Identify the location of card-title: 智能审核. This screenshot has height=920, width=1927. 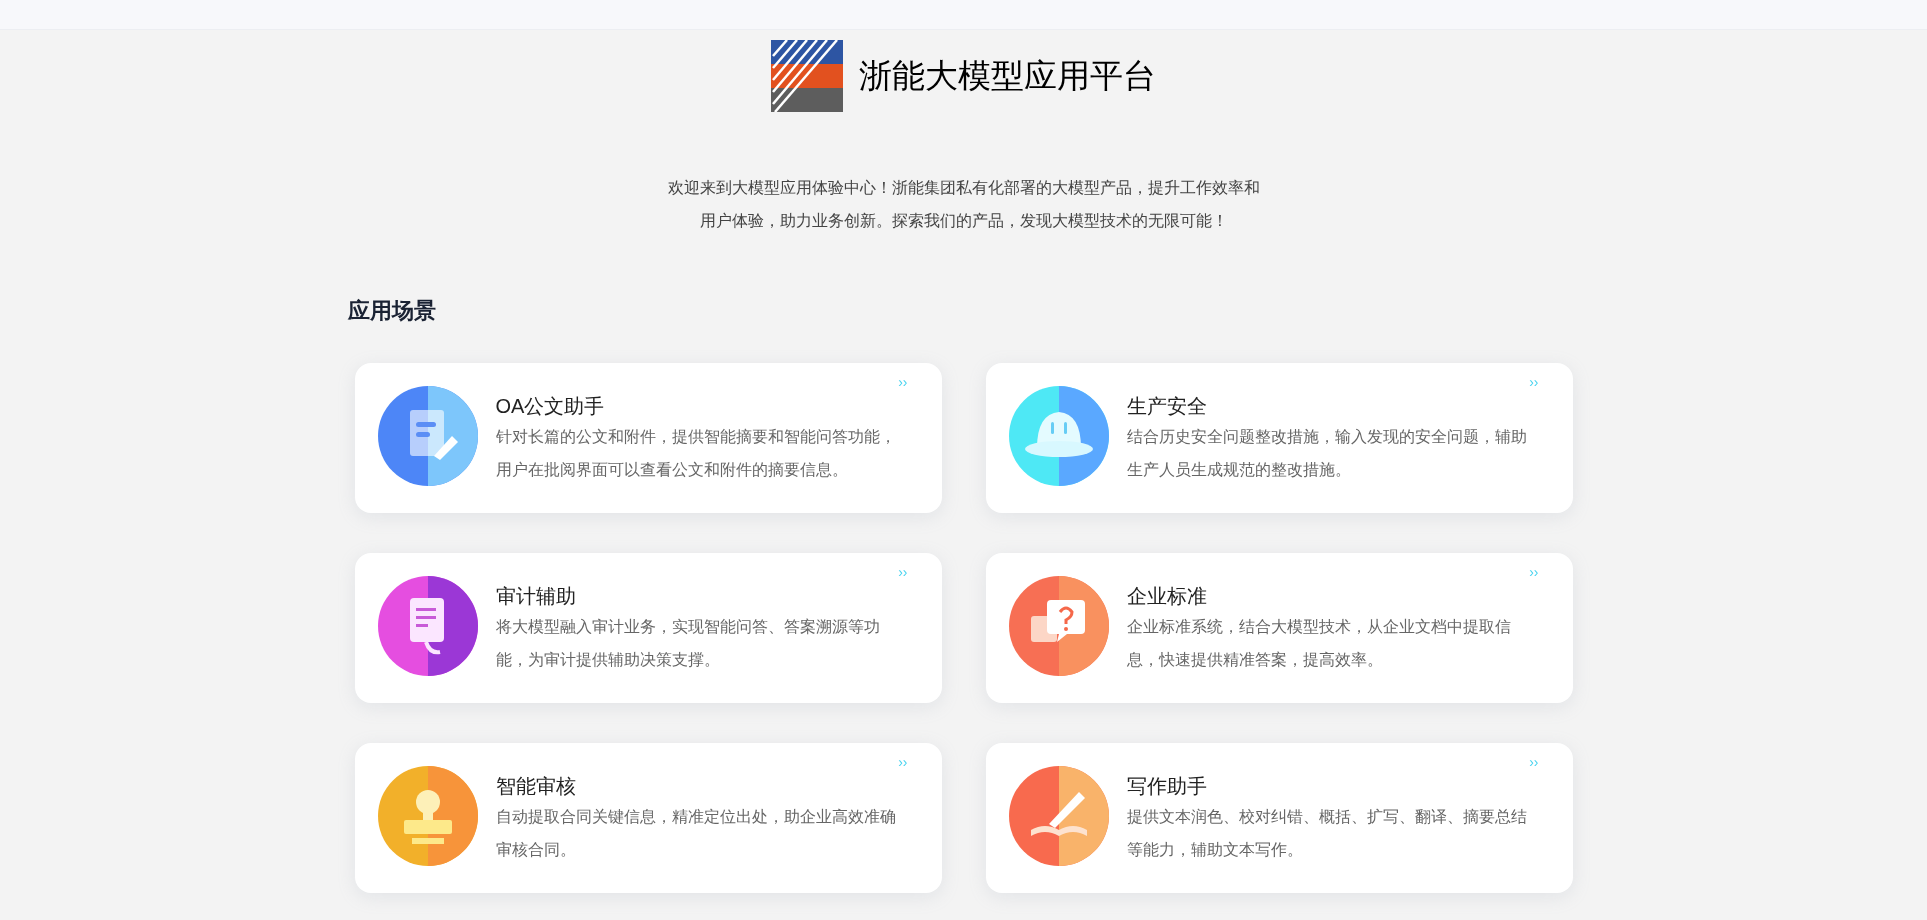
(536, 786).